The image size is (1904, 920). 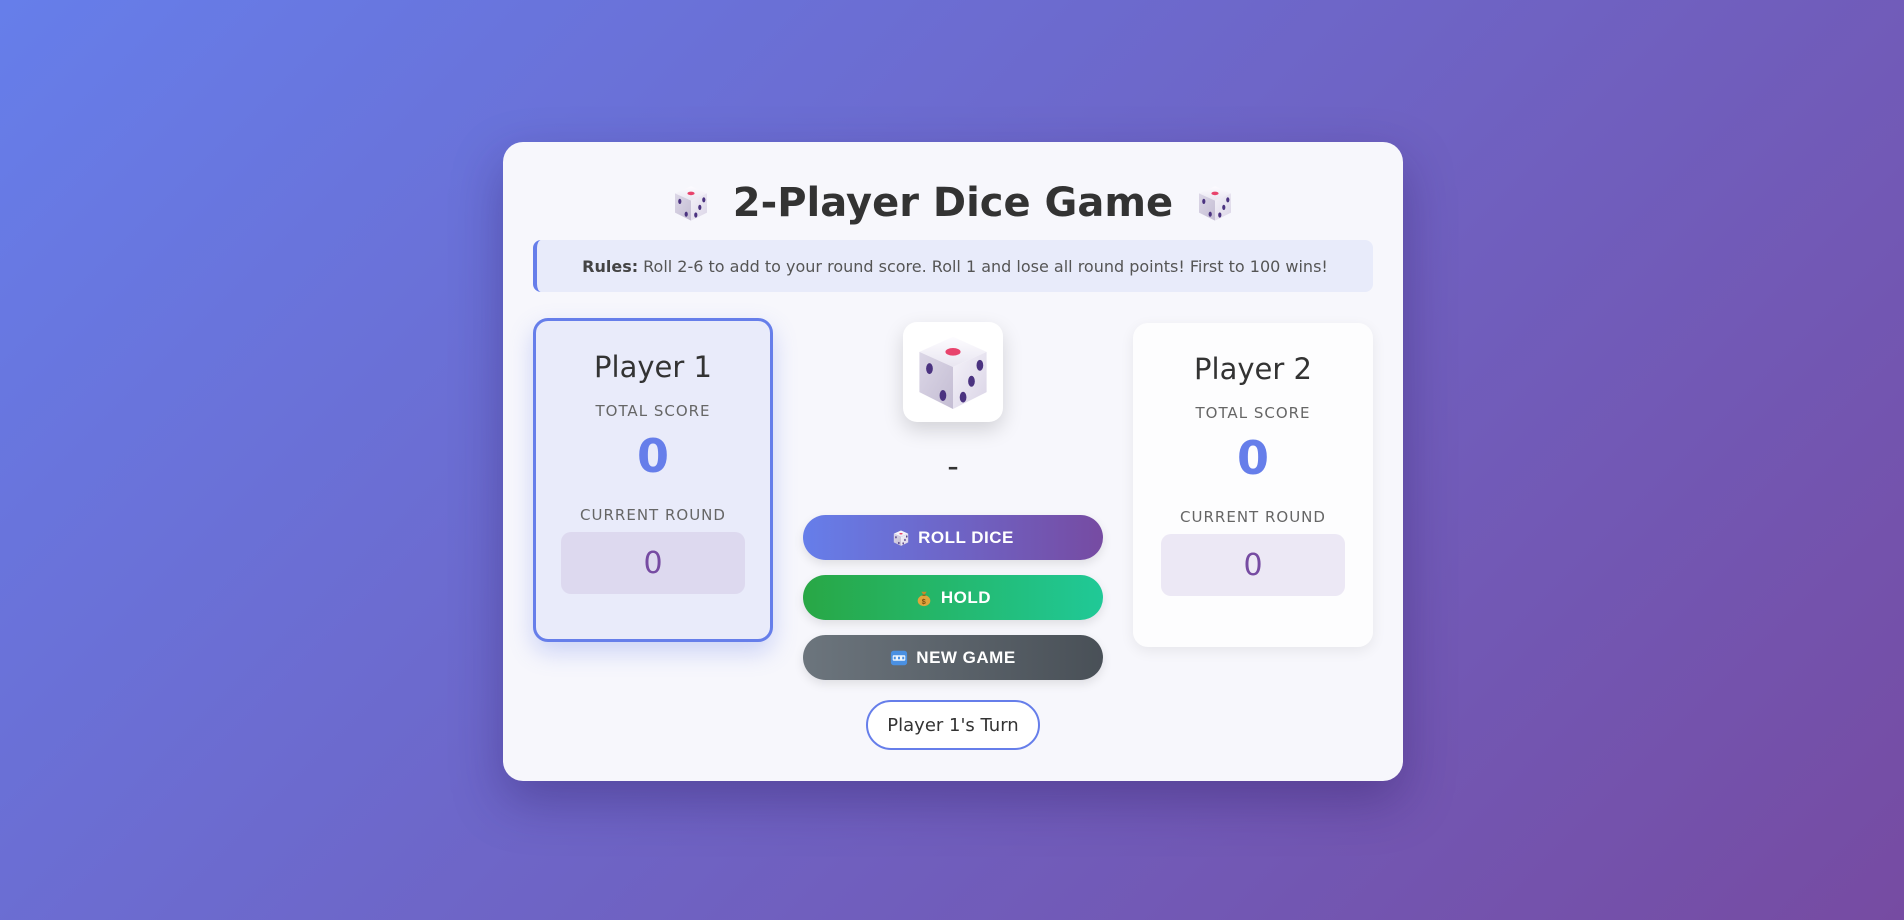 What do you see at coordinates (1253, 565) in the screenshot?
I see `player-2-round-score: 0` at bounding box center [1253, 565].